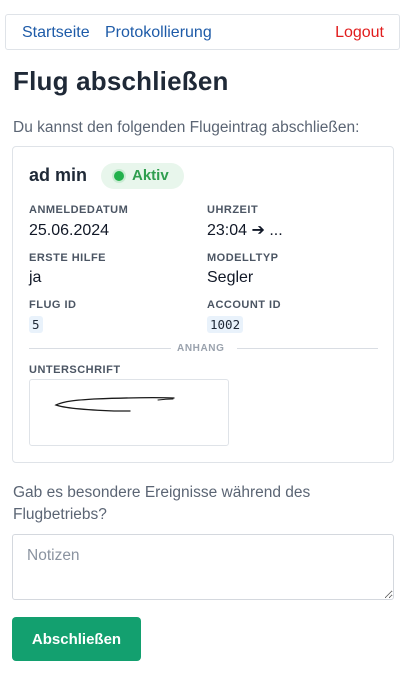 This screenshot has width=409, height=682. I want to click on status-badge: Aktiv, so click(142, 176).